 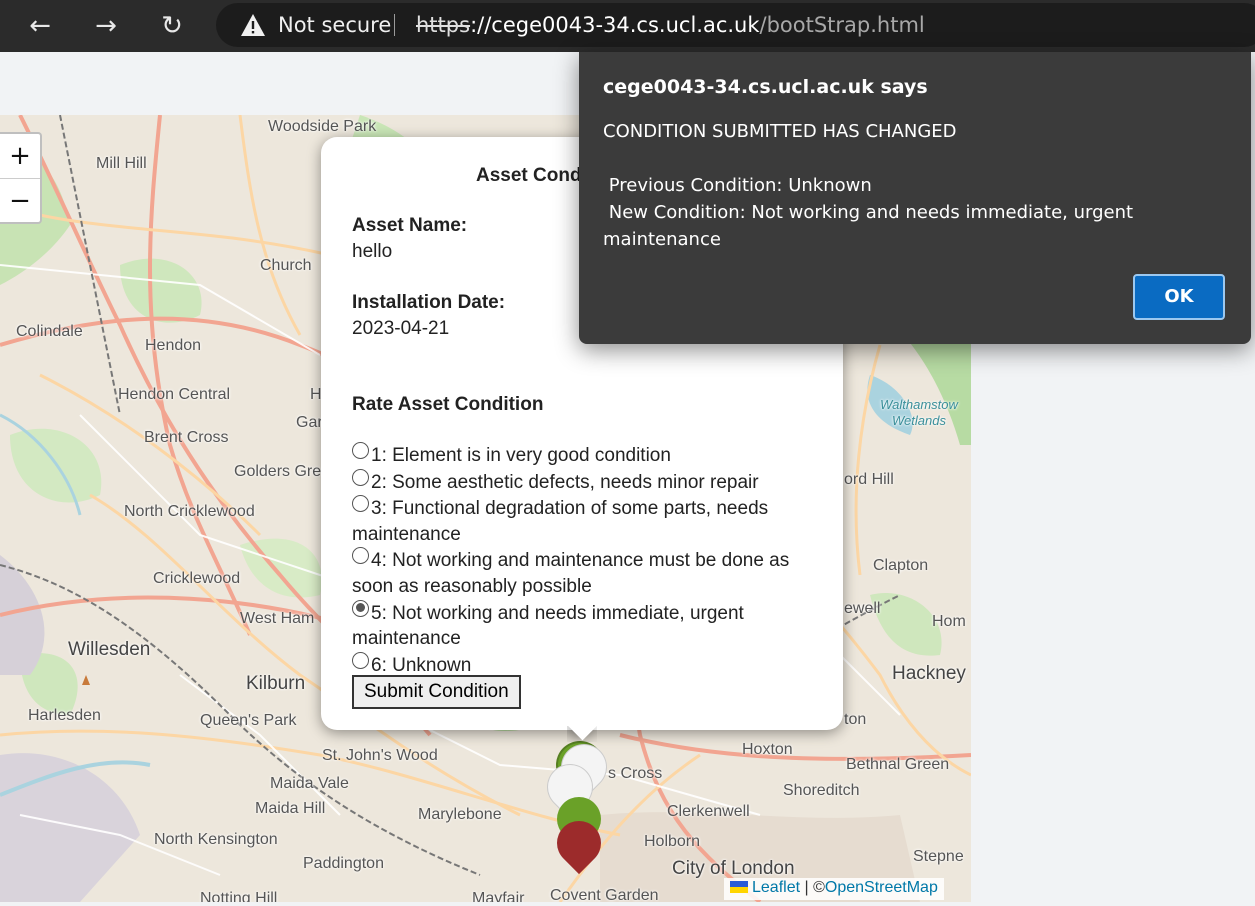 What do you see at coordinates (938, 856) in the screenshot?
I see `map-label-stepney: Stepne` at bounding box center [938, 856].